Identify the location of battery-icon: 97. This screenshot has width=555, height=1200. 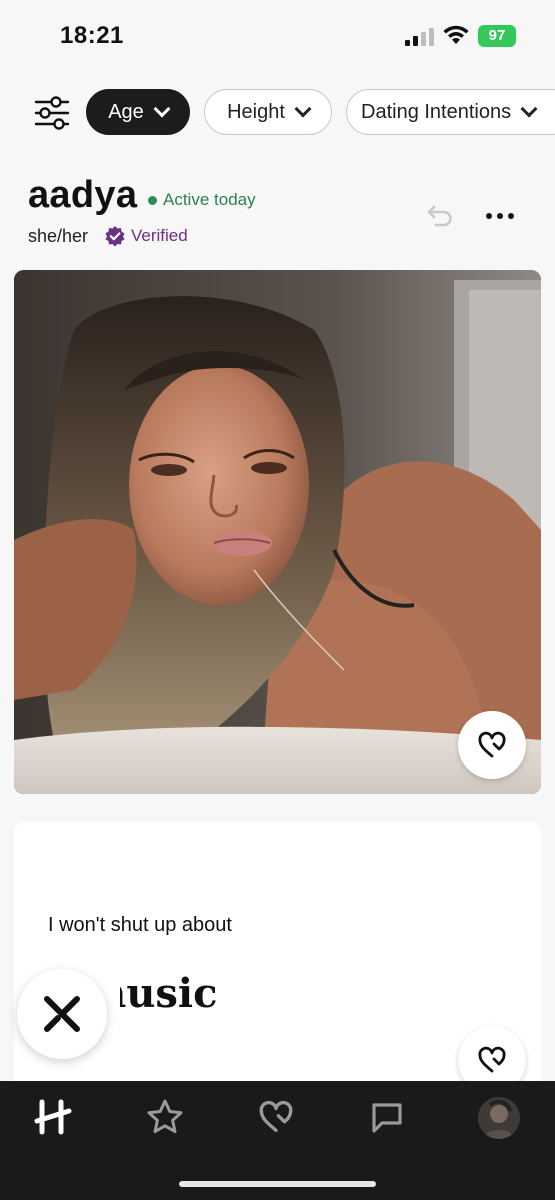
(497, 36).